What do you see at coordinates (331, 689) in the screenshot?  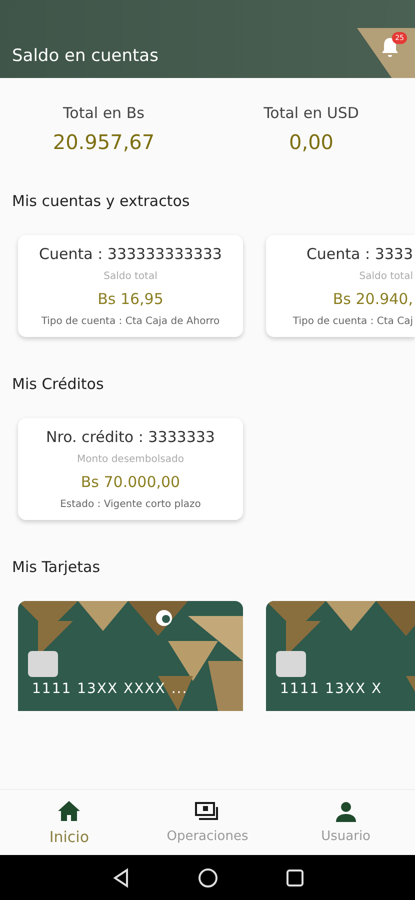 I see `card-number: 1111 13XX X` at bounding box center [331, 689].